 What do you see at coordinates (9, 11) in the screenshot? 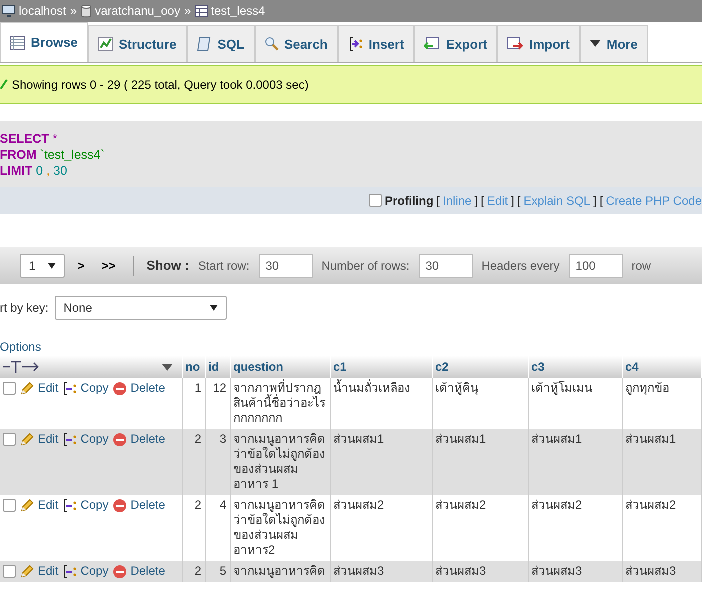
I see `monitor-icon` at bounding box center [9, 11].